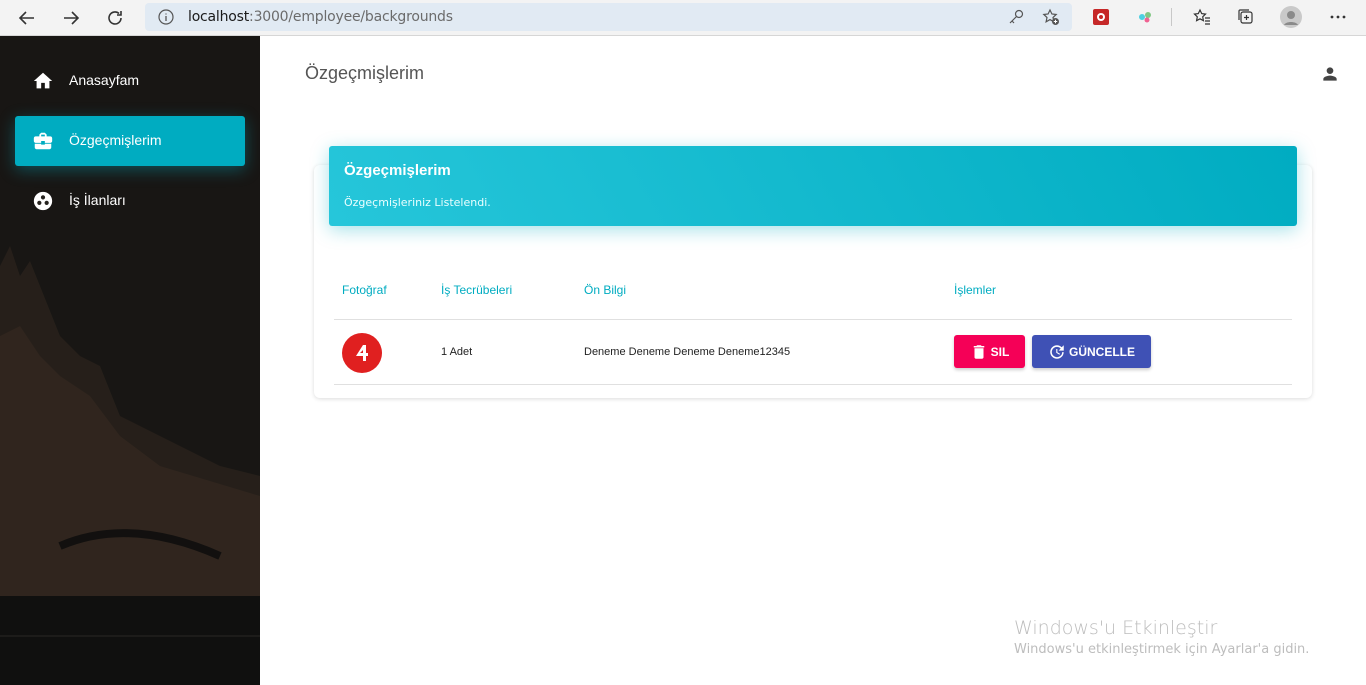 This screenshot has height=685, width=1366. What do you see at coordinates (219, 17) in the screenshot?
I see `url-host: localhost` at bounding box center [219, 17].